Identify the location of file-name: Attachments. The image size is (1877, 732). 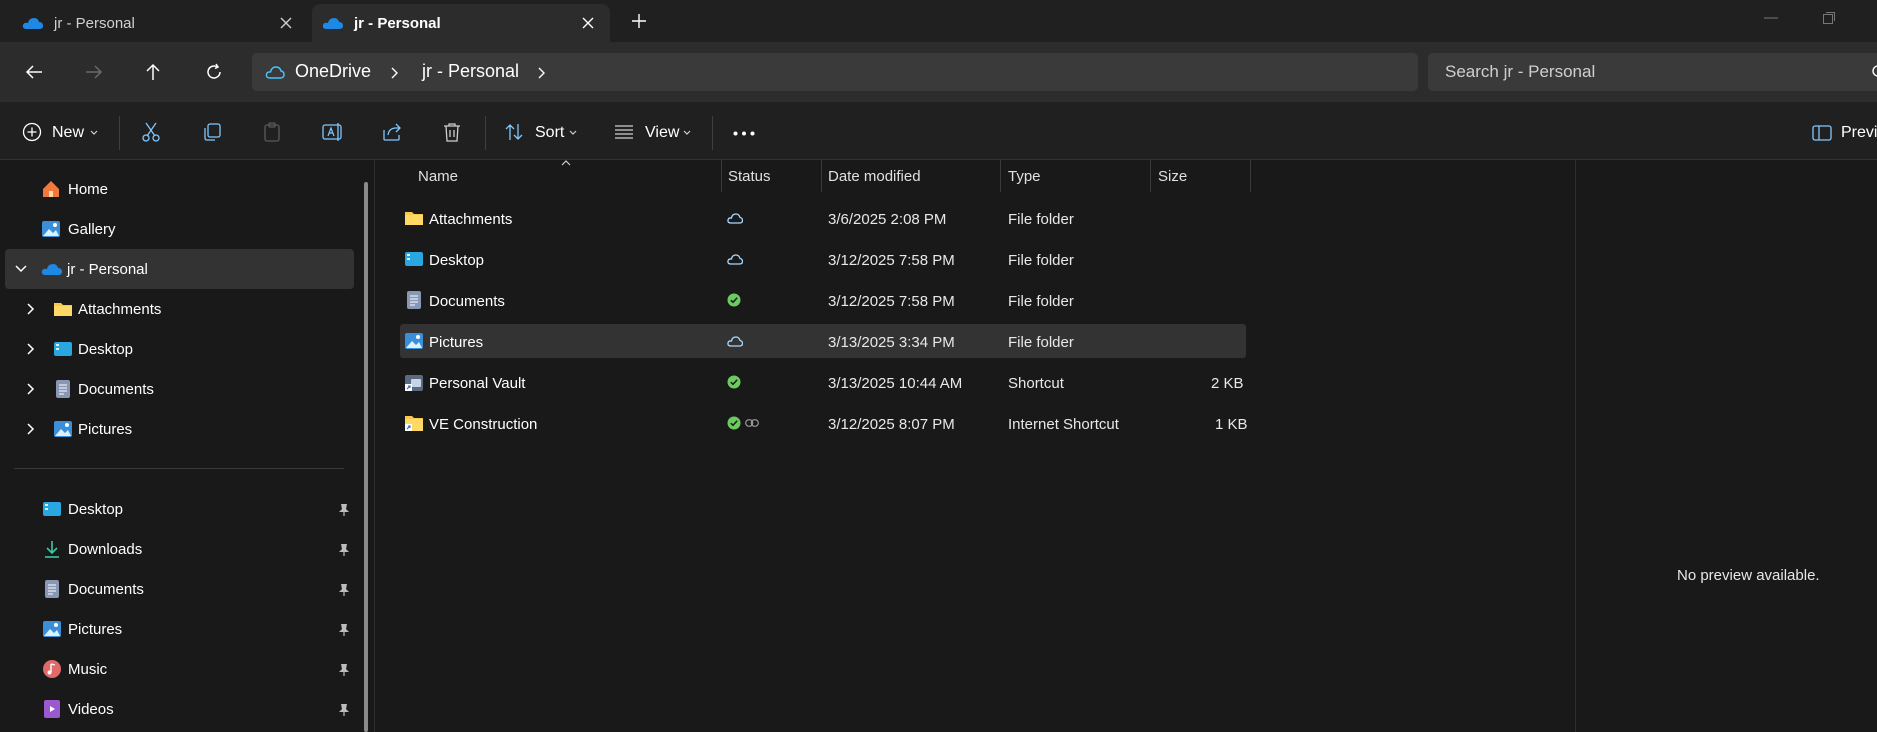
(471, 219).